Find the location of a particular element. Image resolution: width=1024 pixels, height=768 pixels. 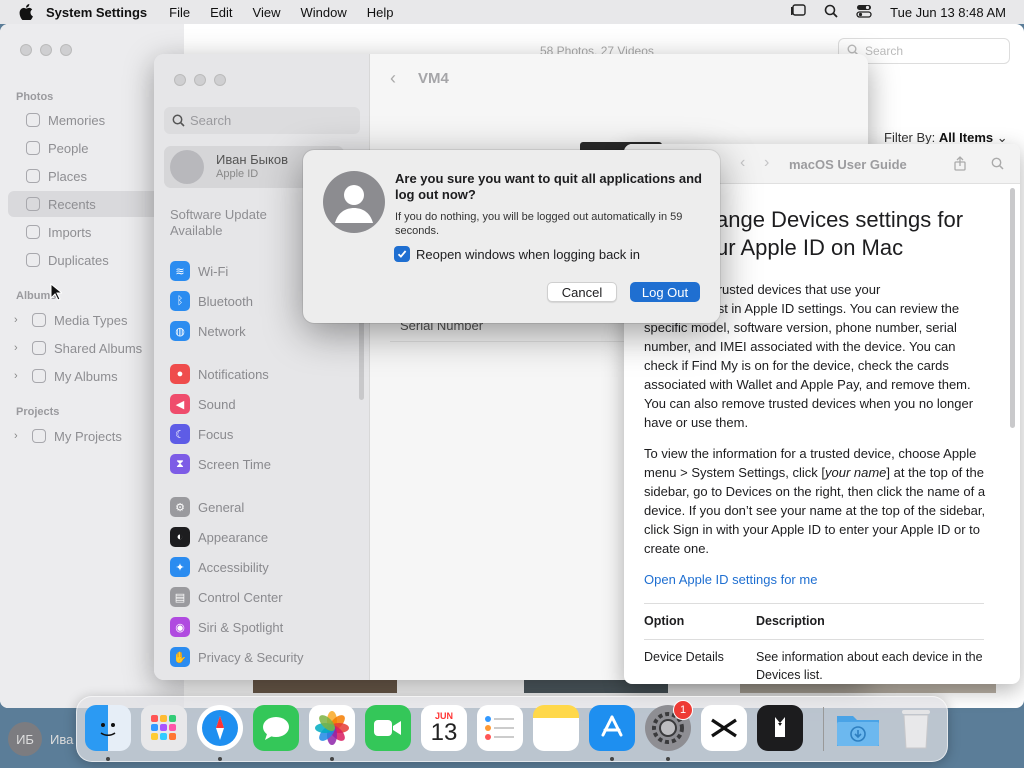

downloads-folder-icon is located at coordinates (858, 728).